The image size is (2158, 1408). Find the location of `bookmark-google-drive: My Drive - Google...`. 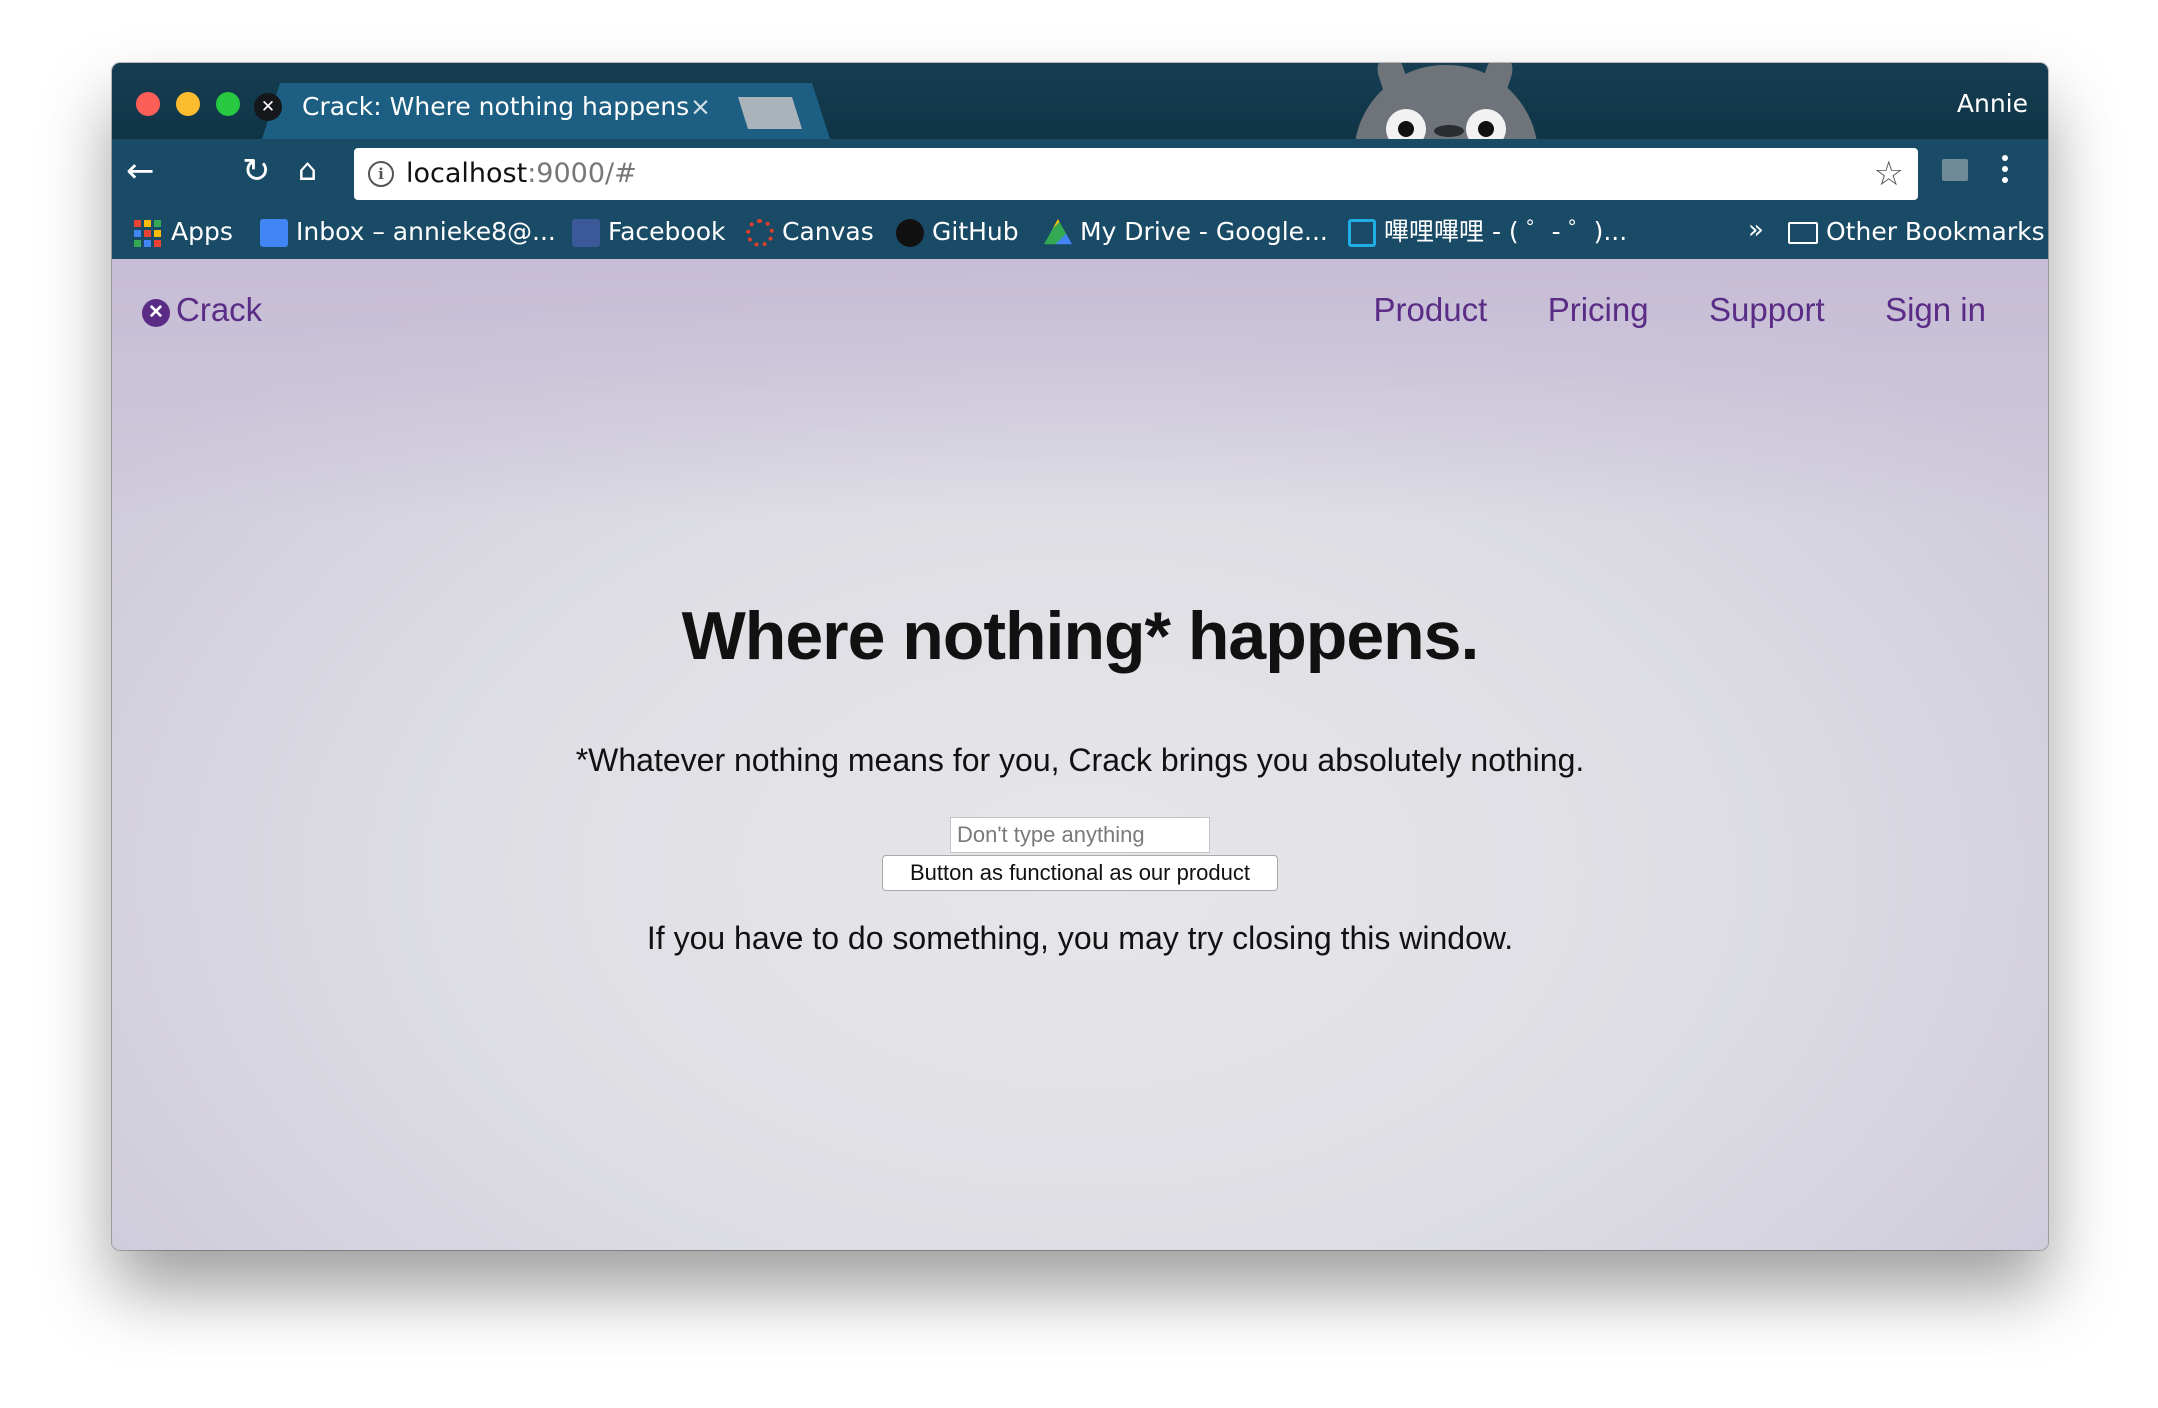

bookmark-google-drive: My Drive - Google... is located at coordinates (1186, 232).